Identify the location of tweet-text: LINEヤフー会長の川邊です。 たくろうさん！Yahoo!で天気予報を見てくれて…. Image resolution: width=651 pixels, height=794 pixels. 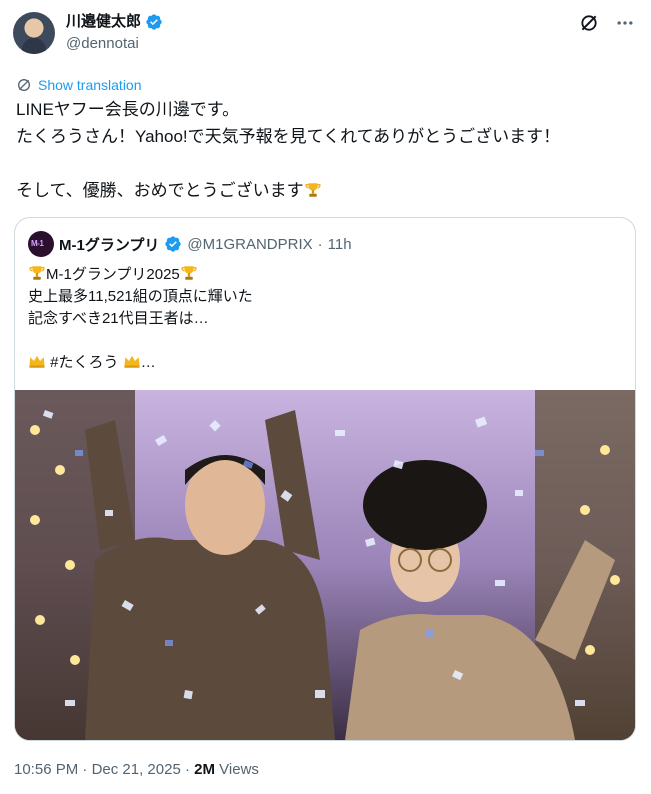
(288, 150).